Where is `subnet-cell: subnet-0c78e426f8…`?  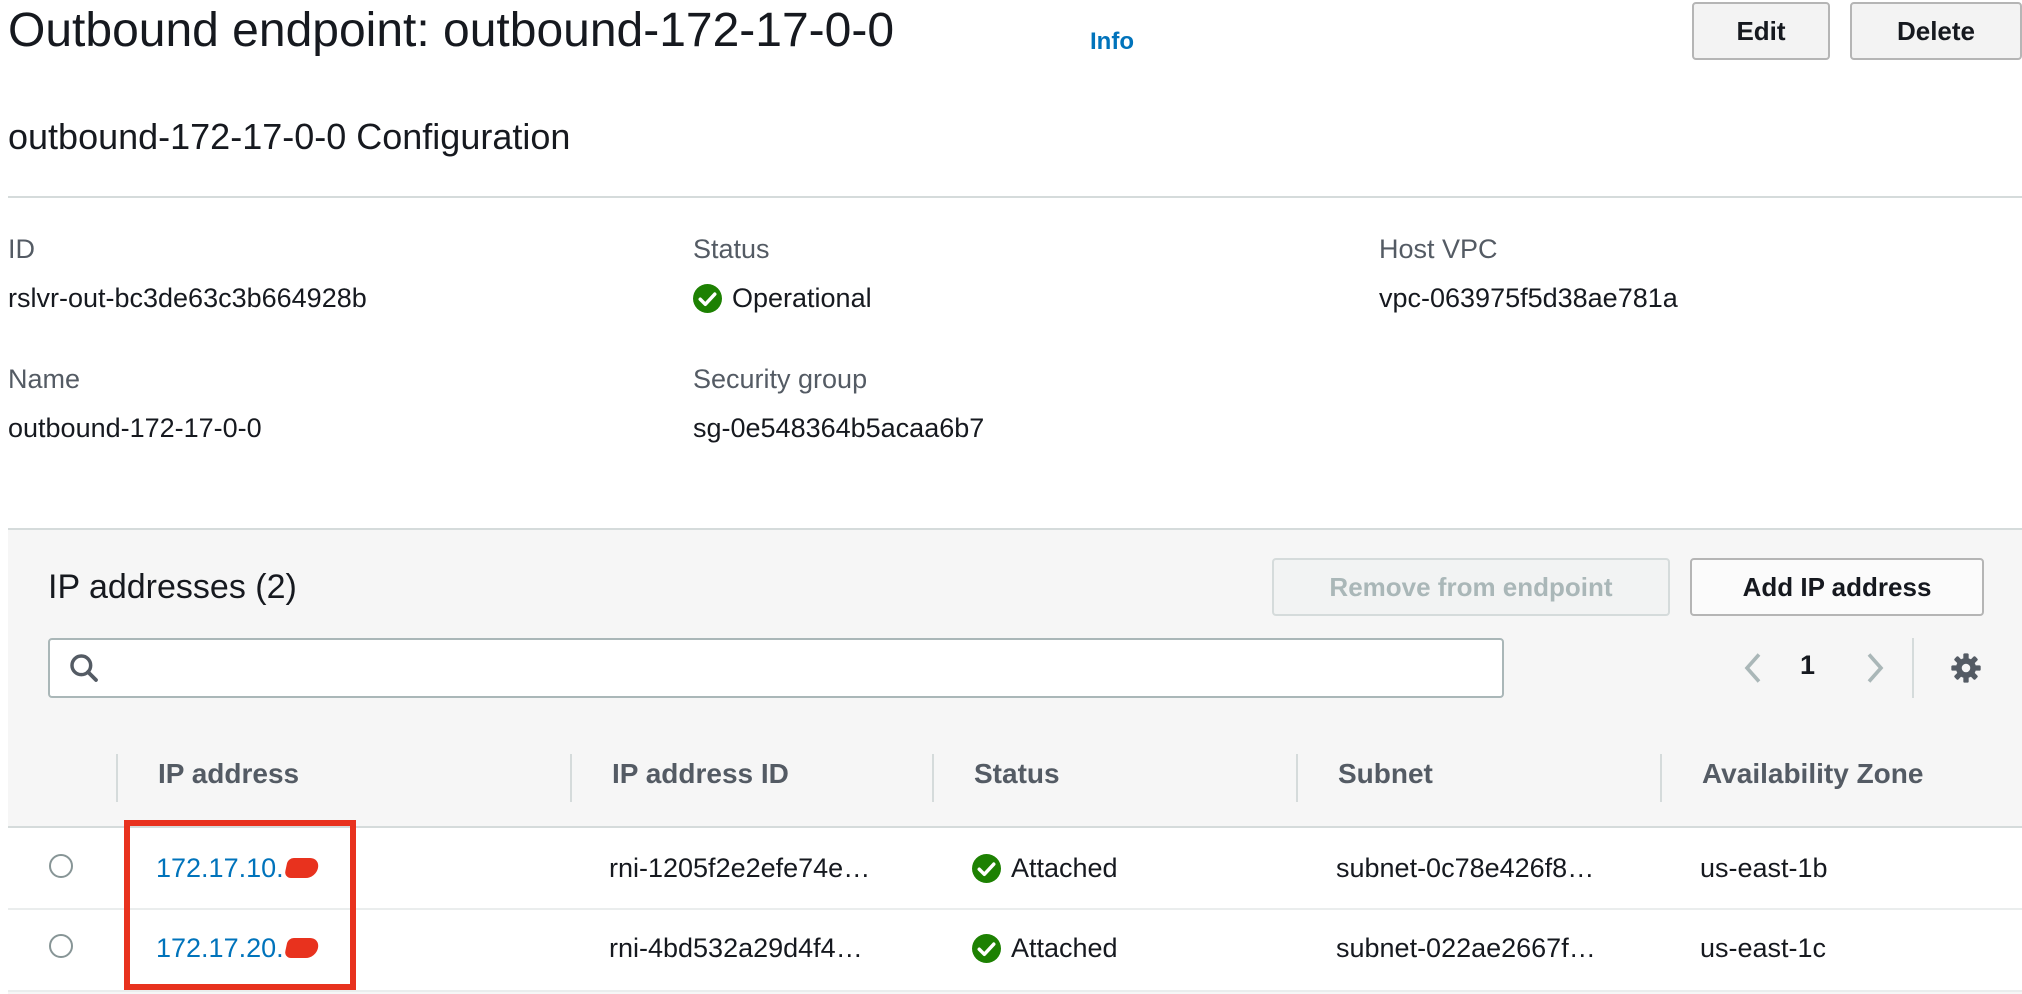
subnet-cell: subnet-0c78e426f8… is located at coordinates (1465, 867).